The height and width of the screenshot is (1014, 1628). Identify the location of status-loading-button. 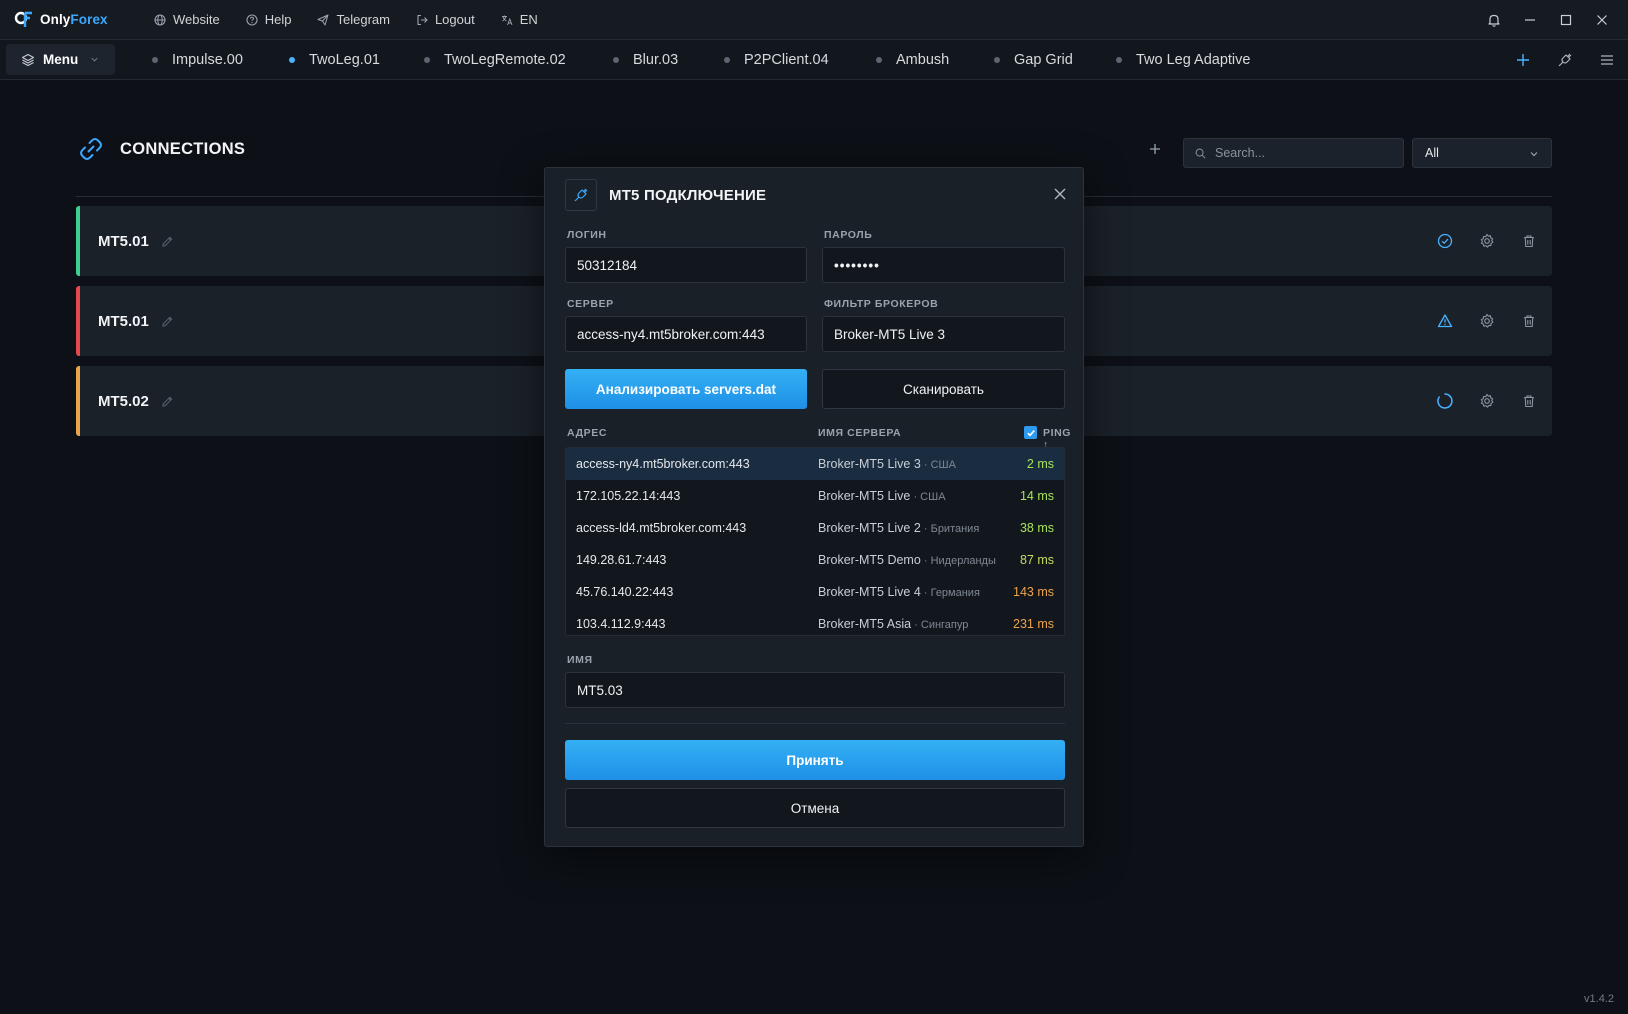
(1445, 401).